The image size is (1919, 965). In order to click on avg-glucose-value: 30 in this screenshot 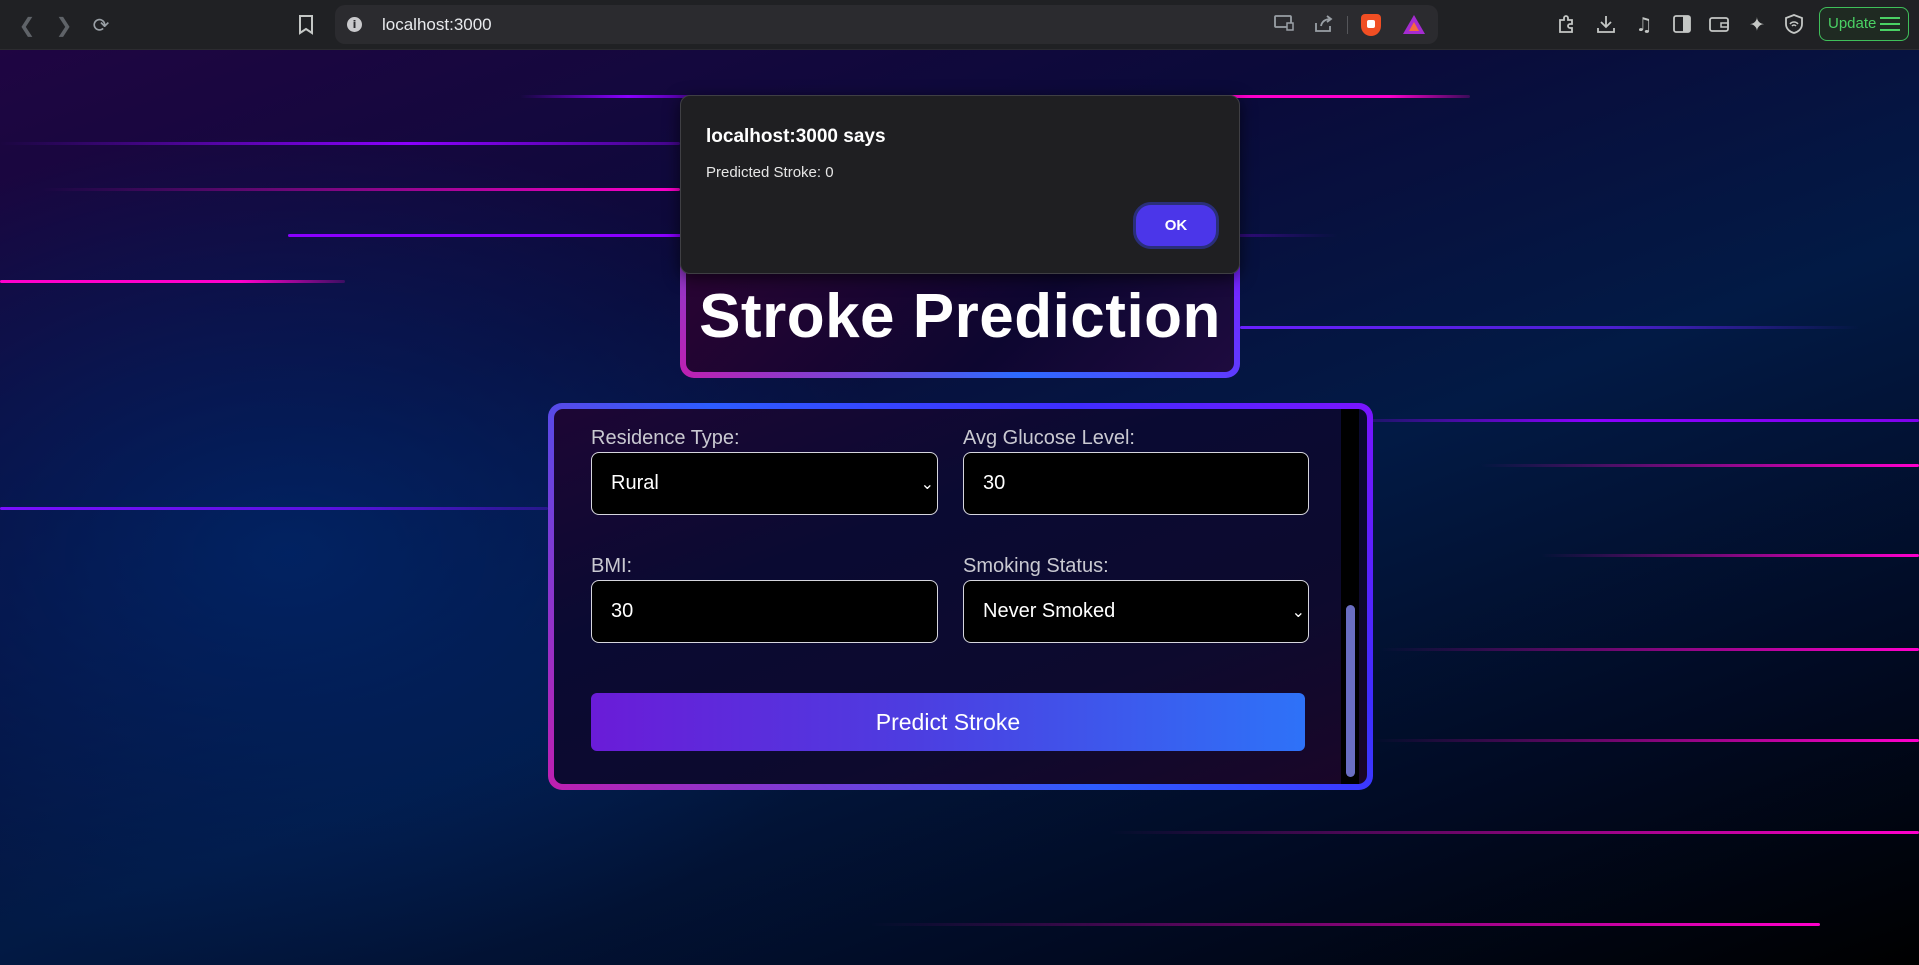, I will do `click(994, 483)`.